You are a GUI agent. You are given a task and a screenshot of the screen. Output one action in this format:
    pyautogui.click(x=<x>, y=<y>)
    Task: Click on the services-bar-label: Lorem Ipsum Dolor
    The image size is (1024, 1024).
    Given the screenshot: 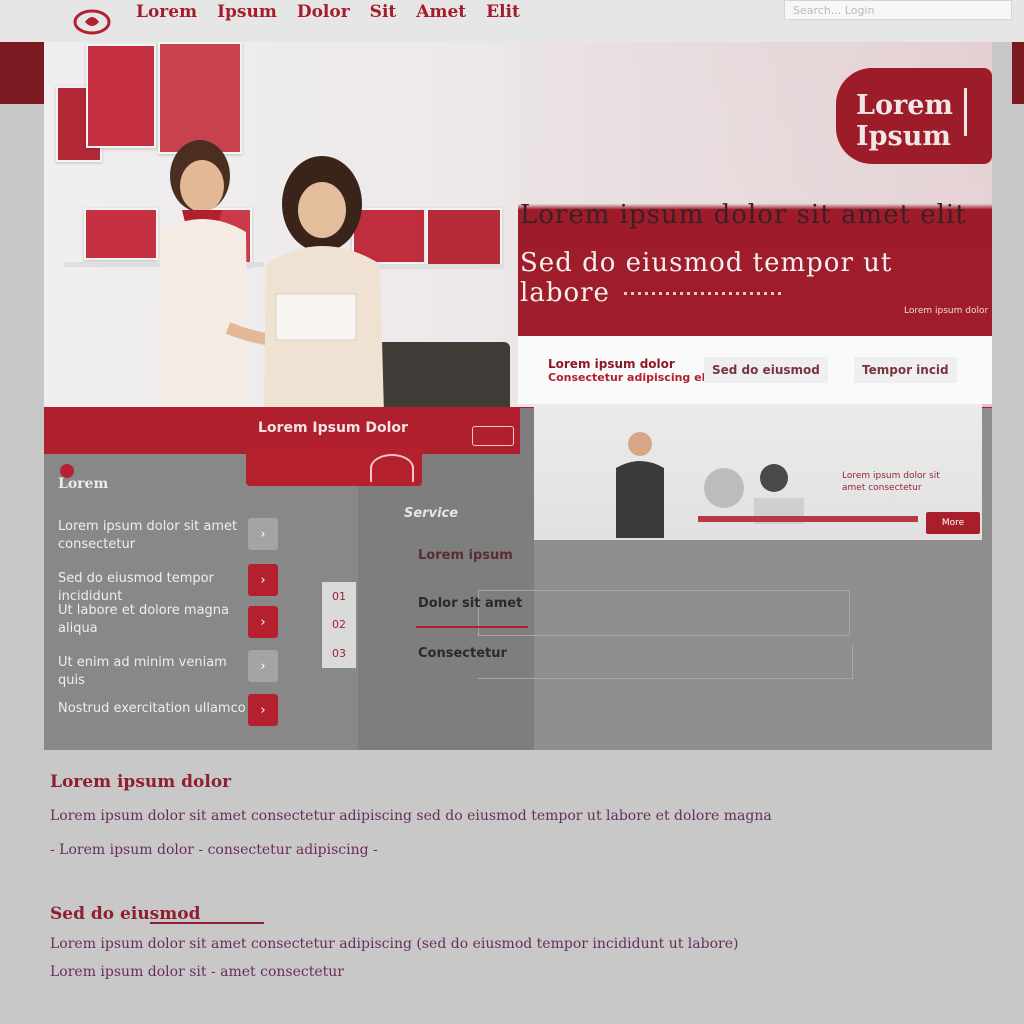 What is the action you would take?
    pyautogui.click(x=333, y=428)
    